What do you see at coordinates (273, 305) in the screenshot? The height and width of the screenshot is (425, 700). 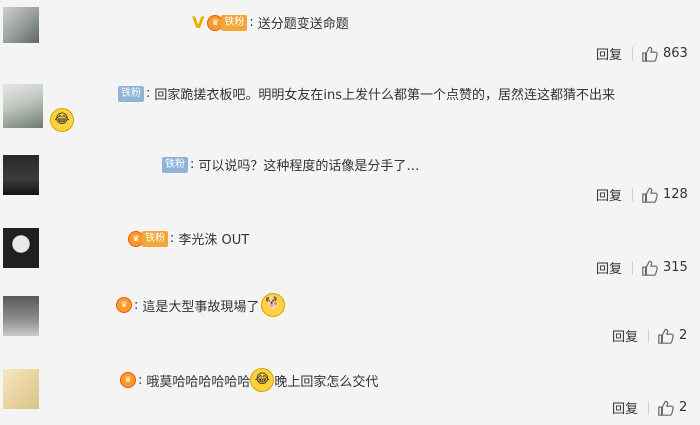 I see `shiba-emoji-icon: 🐕` at bounding box center [273, 305].